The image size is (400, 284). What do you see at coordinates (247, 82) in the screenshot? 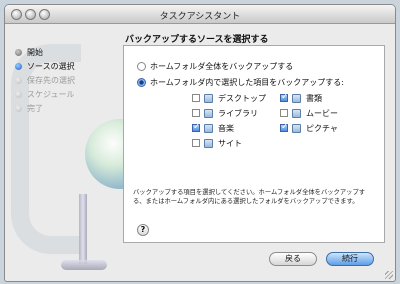
I see `radio-label: ホームフォルダ内で選択した項目をバックアップする:` at bounding box center [247, 82].